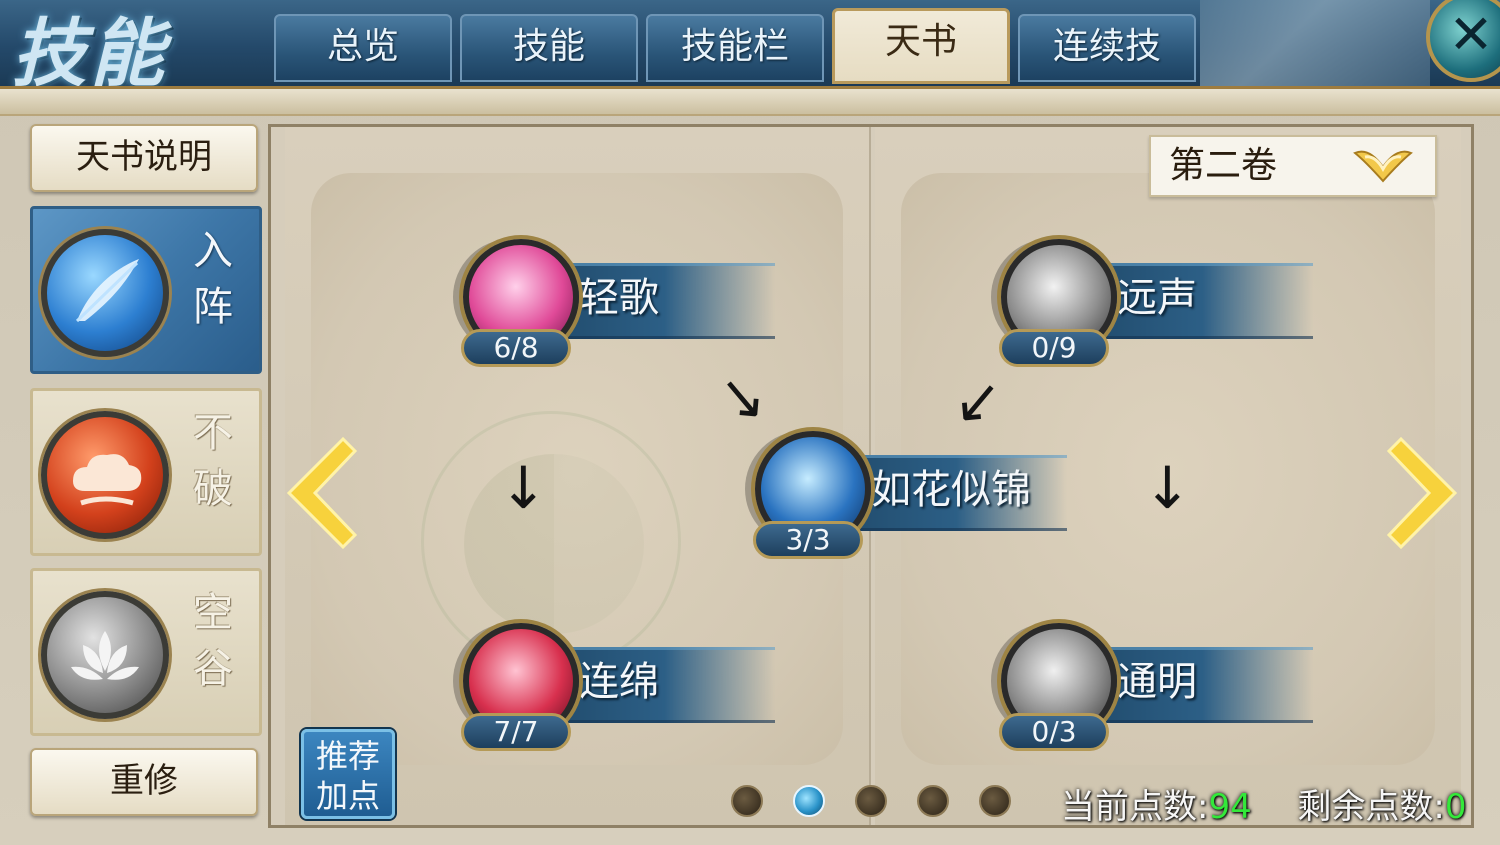 The width and height of the screenshot is (1500, 845). What do you see at coordinates (213, 489) in the screenshot?
I see `formation-char: 破` at bounding box center [213, 489].